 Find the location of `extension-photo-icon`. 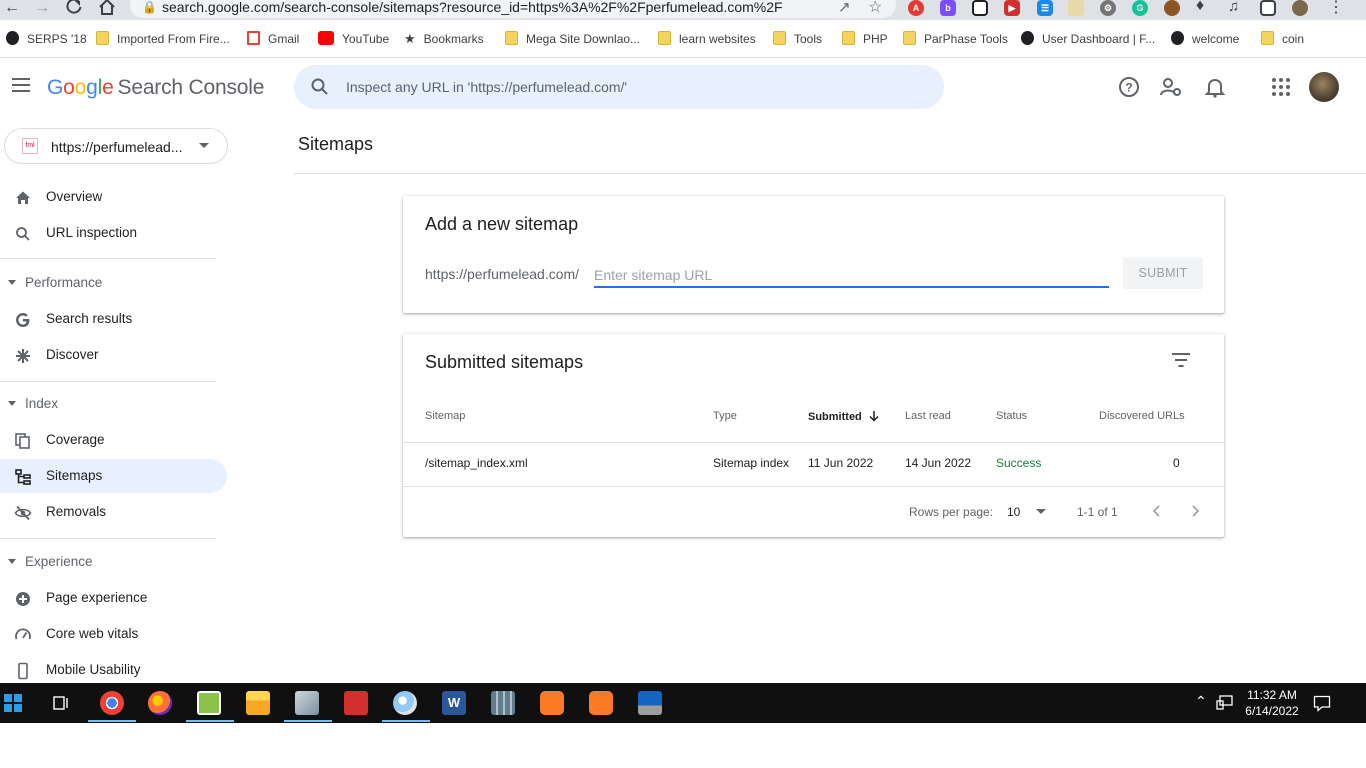

extension-photo-icon is located at coordinates (1076, 8).